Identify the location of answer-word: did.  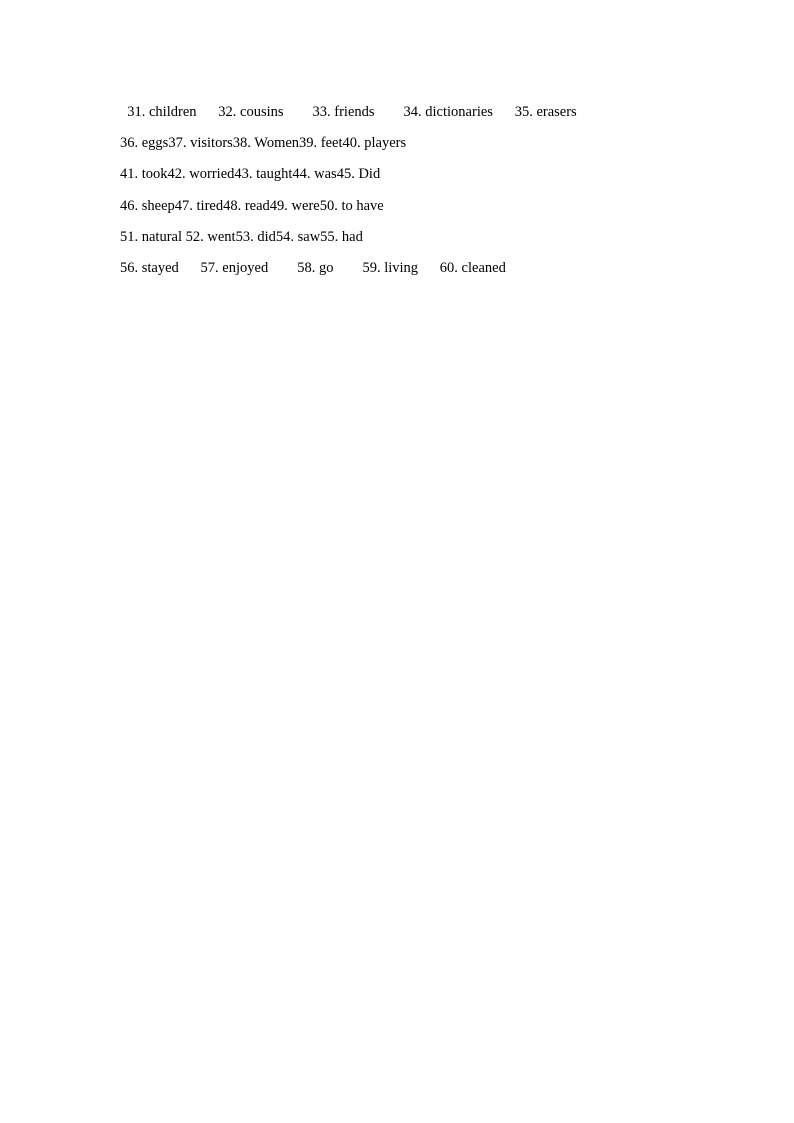
(266, 237).